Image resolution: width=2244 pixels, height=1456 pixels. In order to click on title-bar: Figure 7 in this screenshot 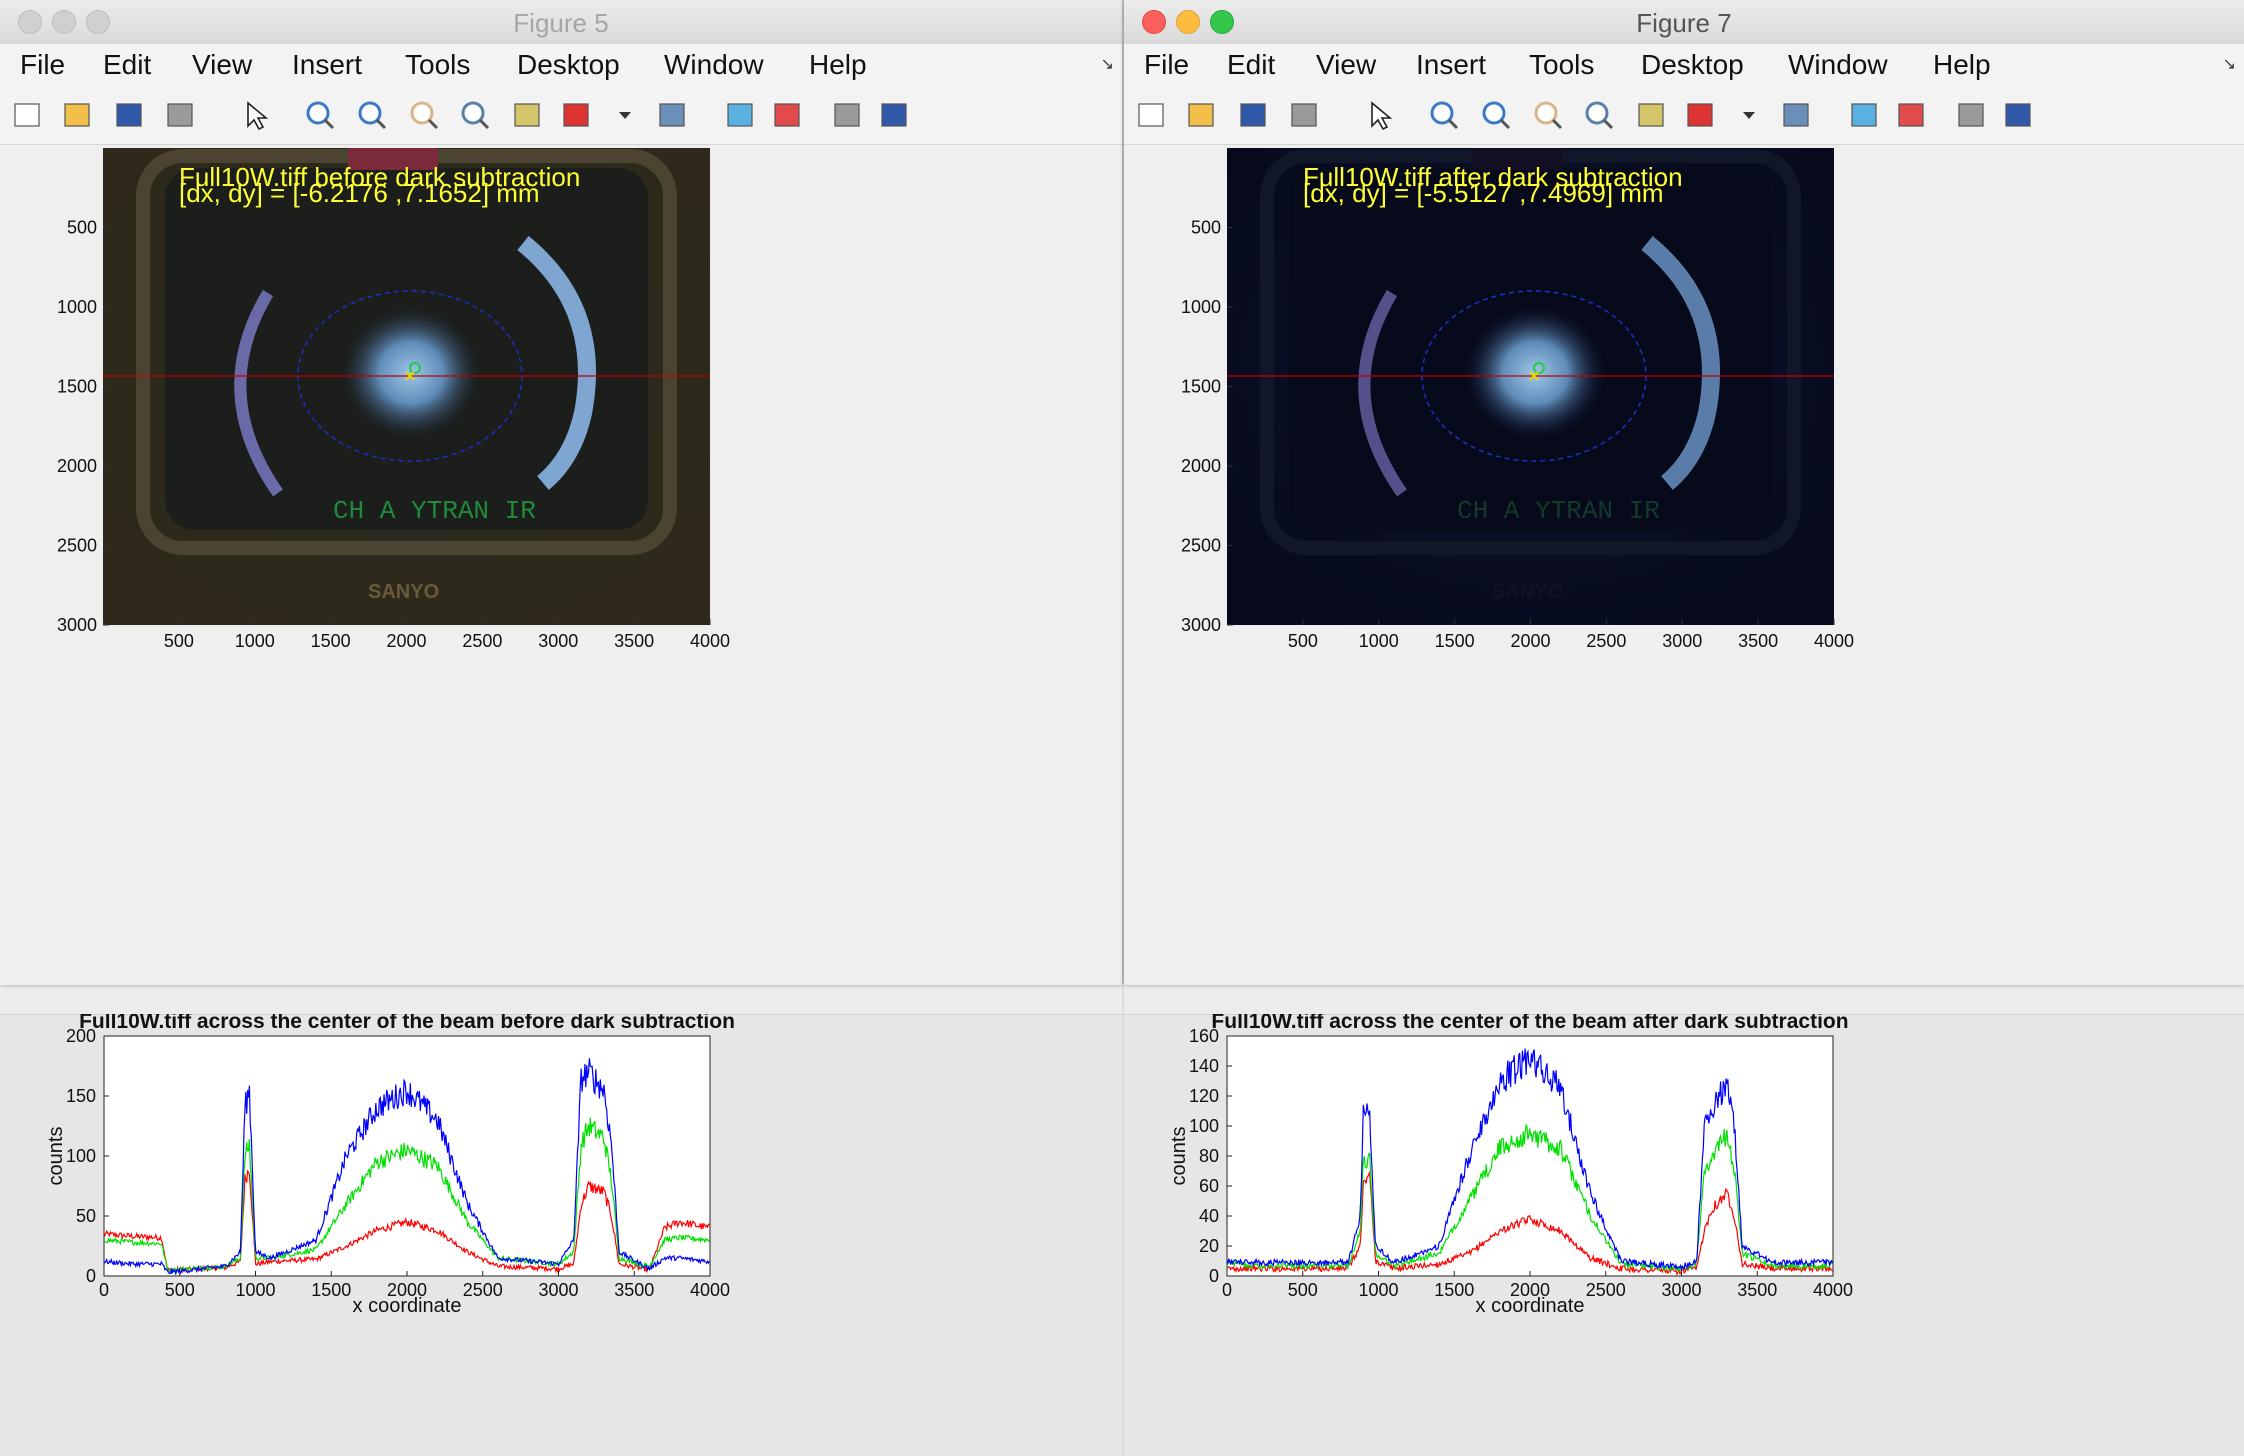, I will do `click(1684, 22)`.